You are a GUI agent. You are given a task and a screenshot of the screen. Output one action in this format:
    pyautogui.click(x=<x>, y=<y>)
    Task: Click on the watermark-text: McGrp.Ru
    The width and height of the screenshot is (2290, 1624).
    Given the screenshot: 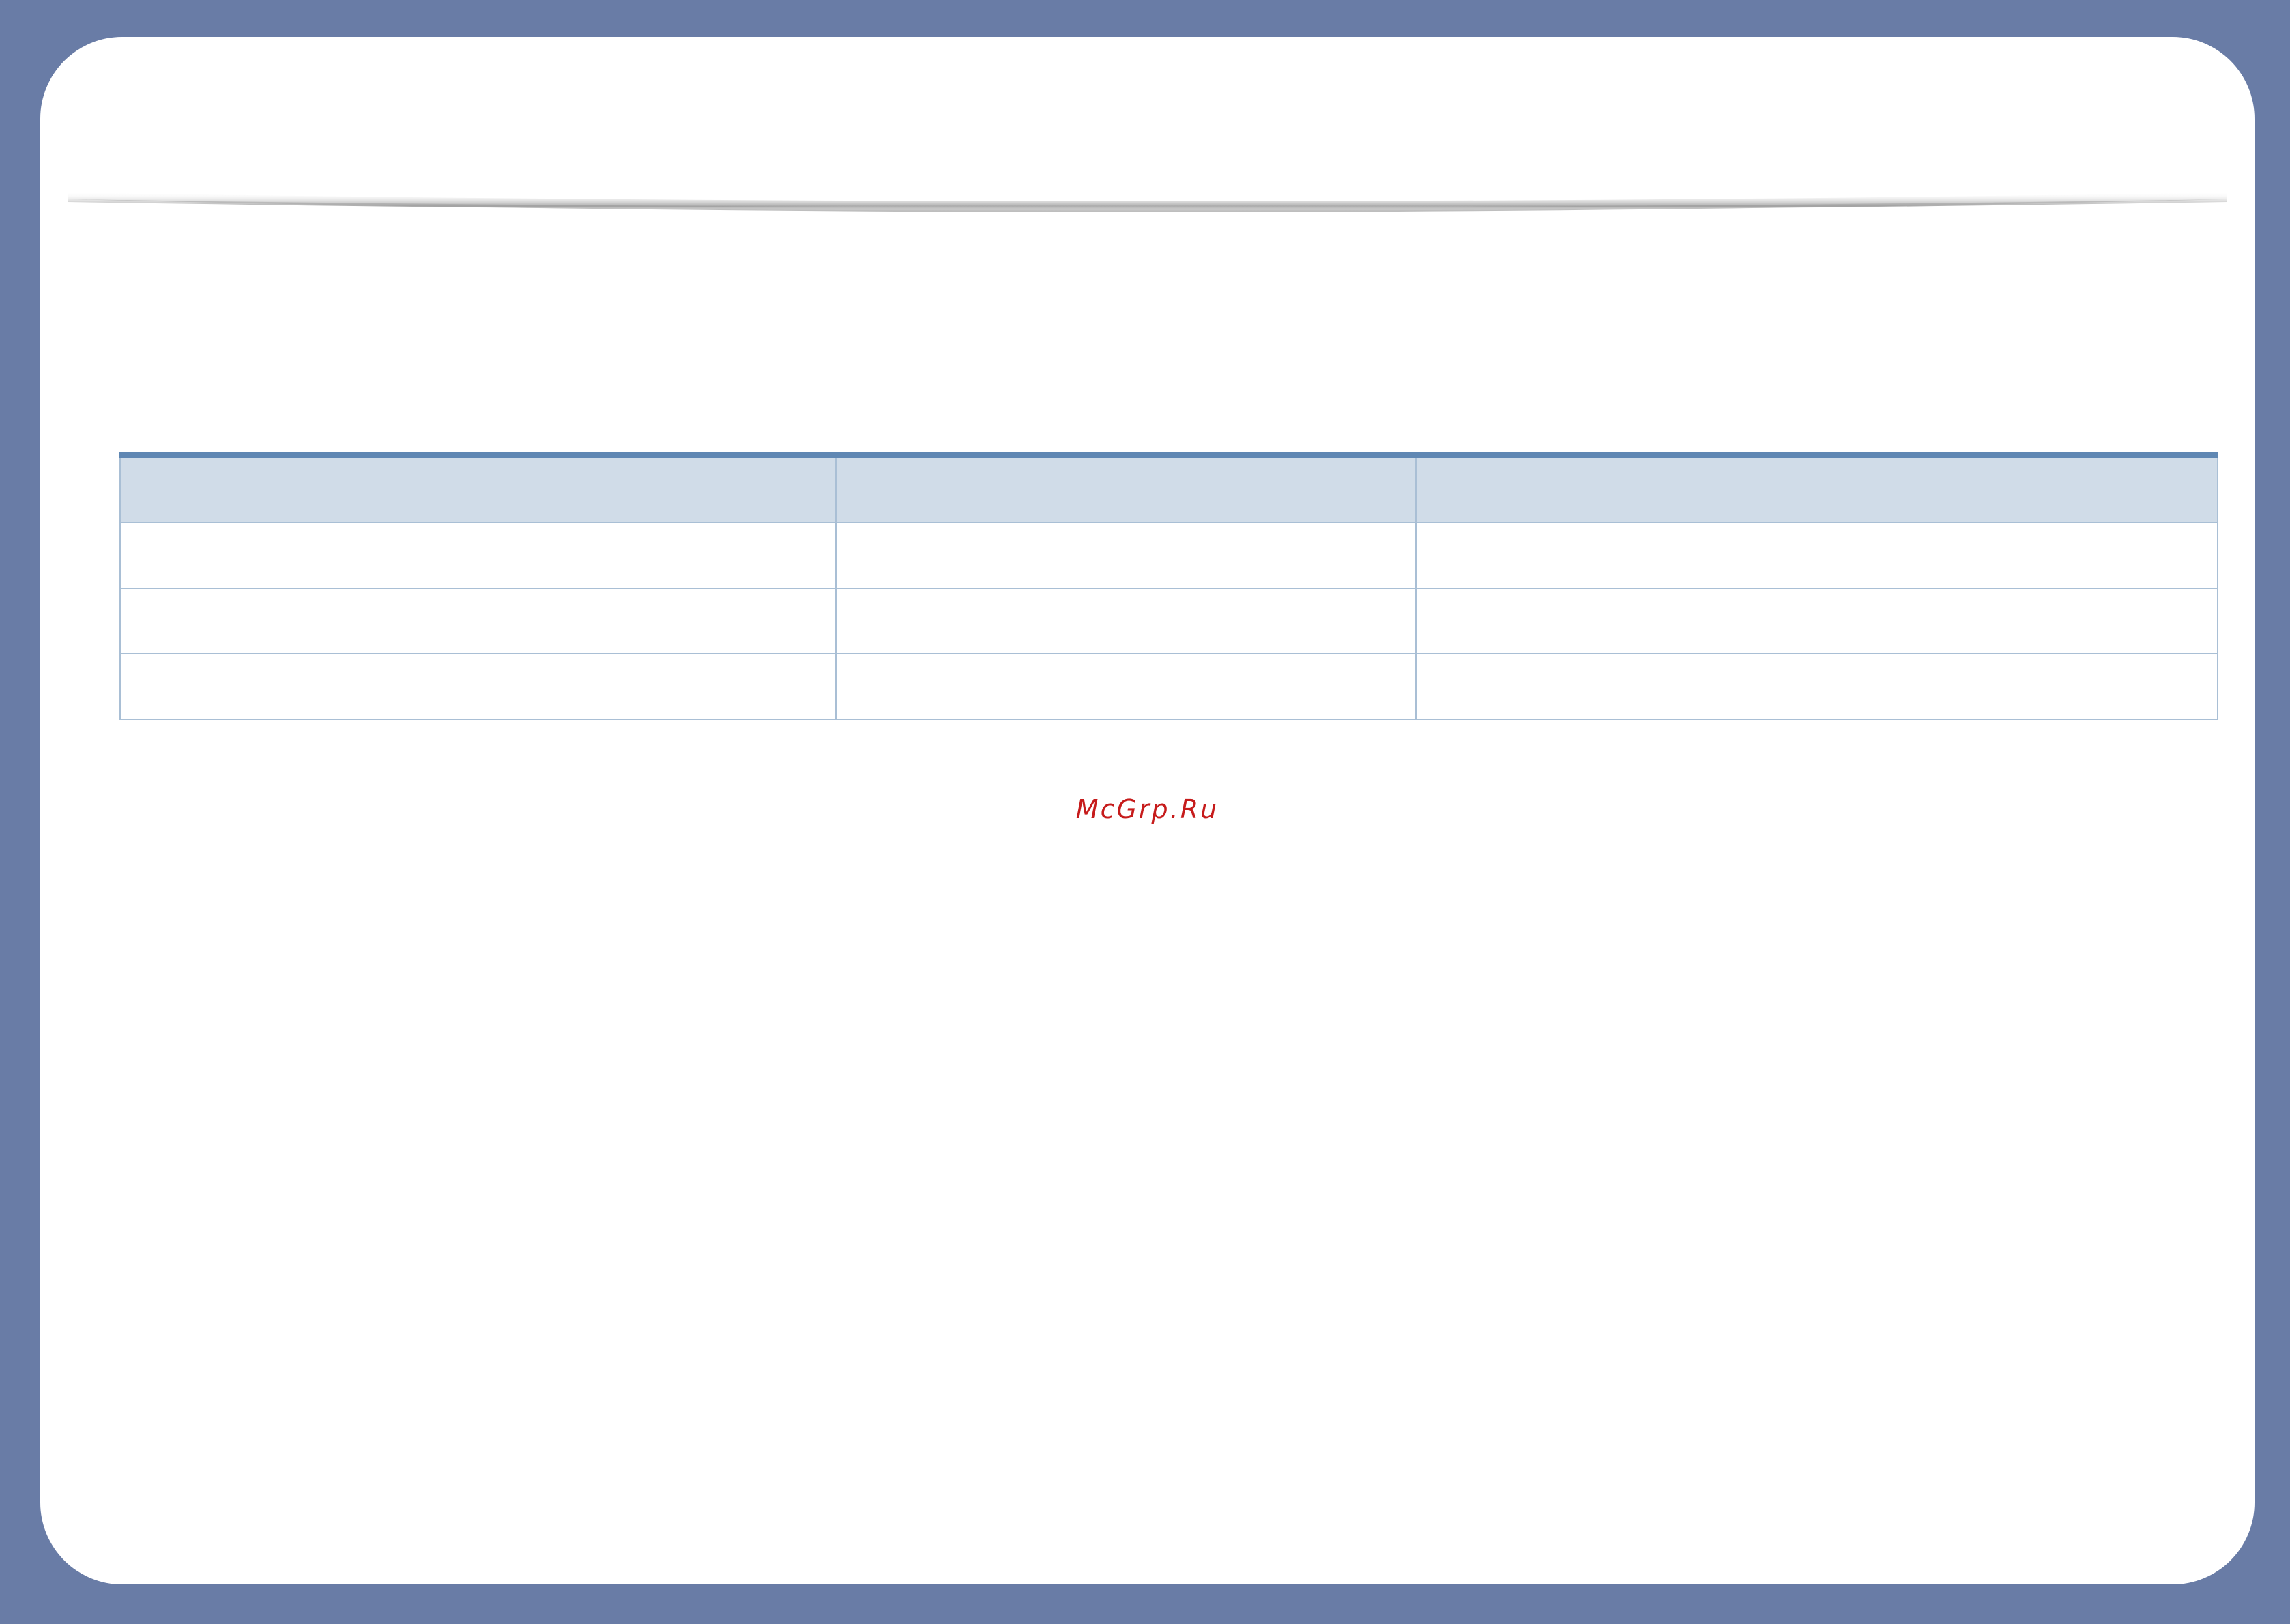 What is the action you would take?
    pyautogui.click(x=1147, y=809)
    